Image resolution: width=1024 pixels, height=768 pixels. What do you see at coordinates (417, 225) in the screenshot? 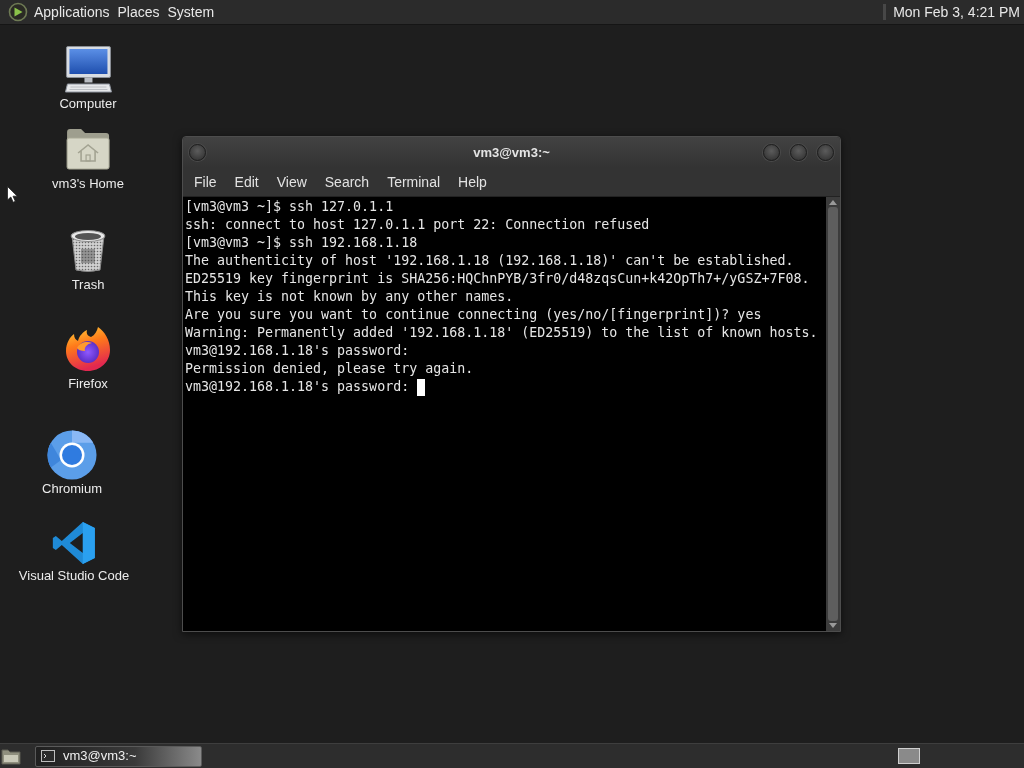
I see `terminal-line: ssh: connect to host 127.0.1.1 port 22: Connection refused` at bounding box center [417, 225].